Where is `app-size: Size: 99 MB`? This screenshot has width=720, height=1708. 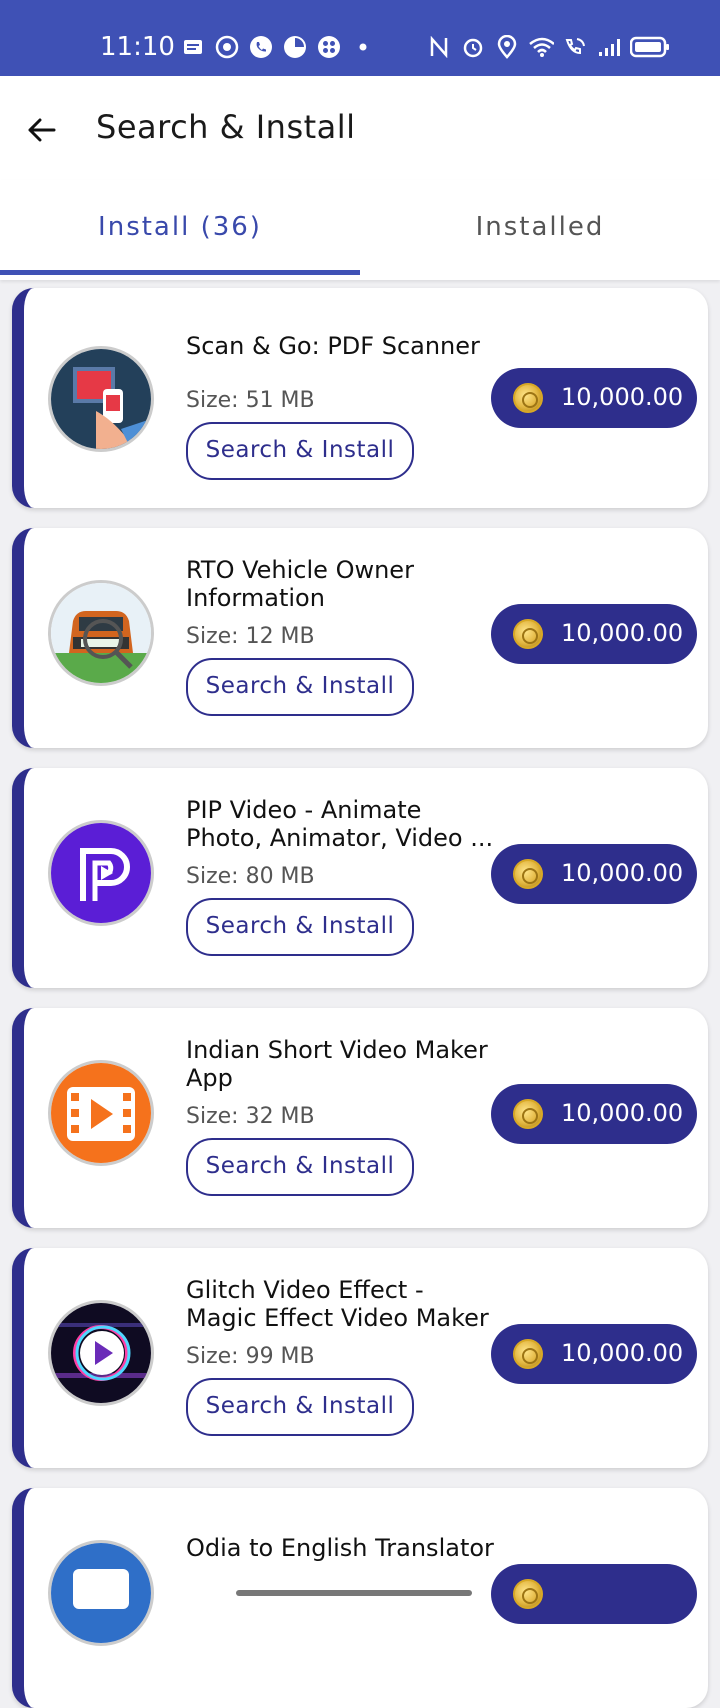 app-size: Size: 99 MB is located at coordinates (250, 1356).